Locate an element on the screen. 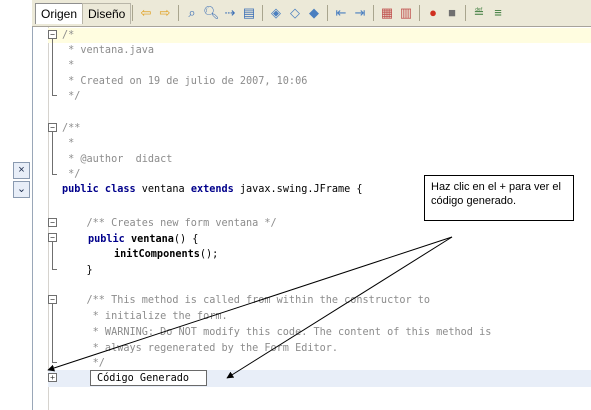 The width and height of the screenshot is (591, 410). keyword: extends is located at coordinates (212, 189).